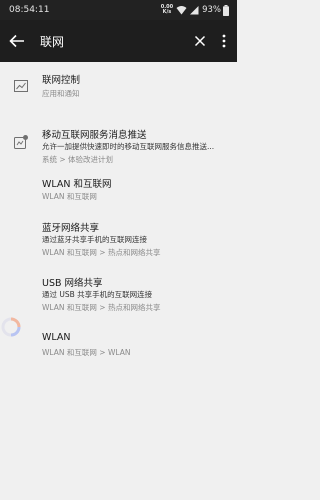  What do you see at coordinates (86, 352) in the screenshot?
I see `result-path: WLAN 和互联网 > WLAN` at bounding box center [86, 352].